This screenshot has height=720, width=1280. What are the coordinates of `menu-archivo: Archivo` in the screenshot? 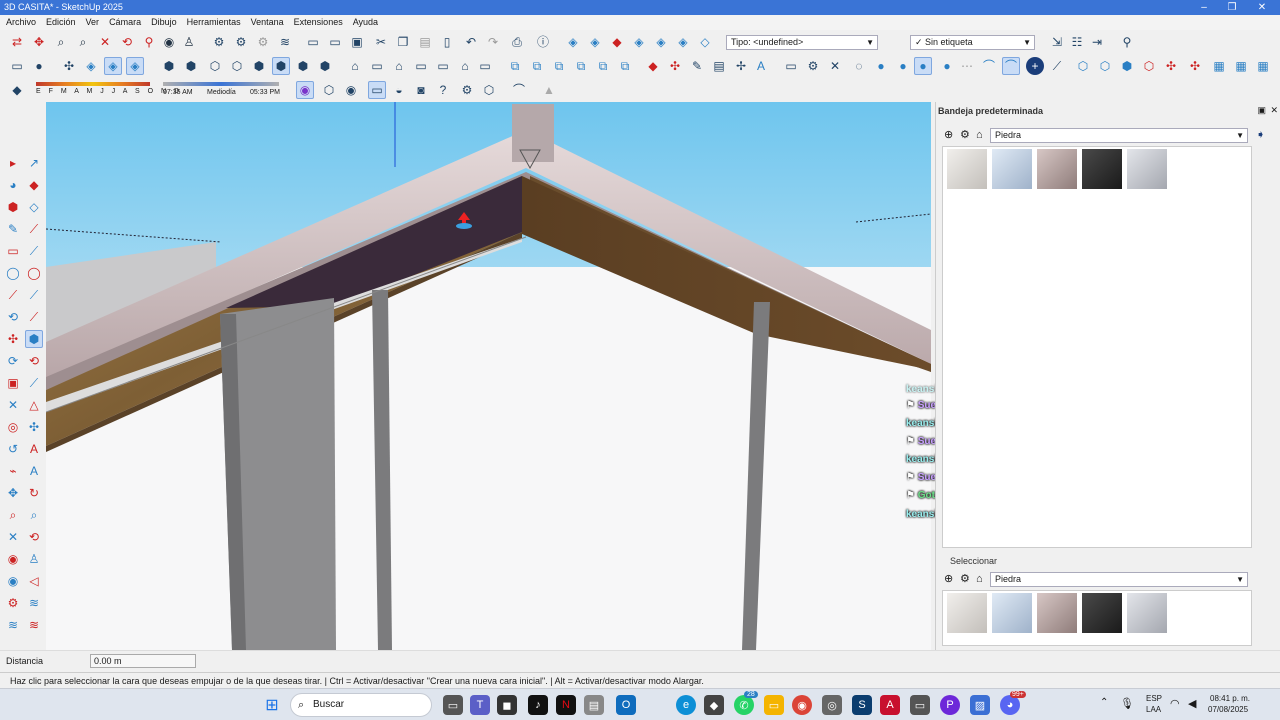 It's located at (20, 22).